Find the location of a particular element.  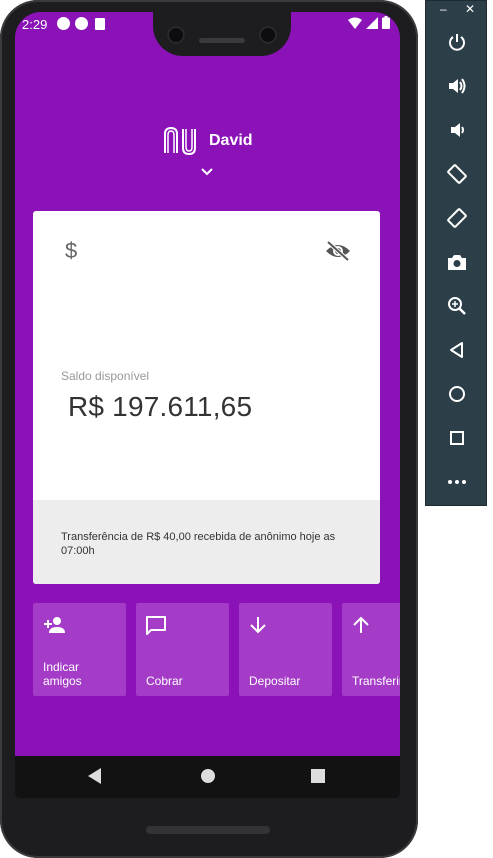

overview-icon is located at coordinates (457, 438).